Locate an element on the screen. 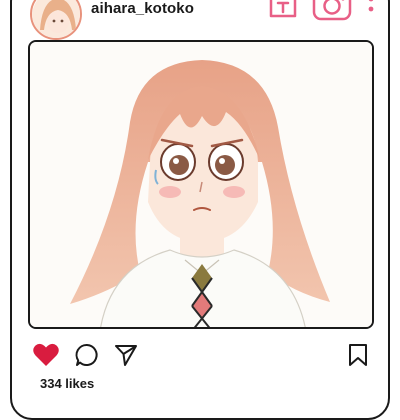 The width and height of the screenshot is (400, 420). avatar is located at coordinates (56, 20).